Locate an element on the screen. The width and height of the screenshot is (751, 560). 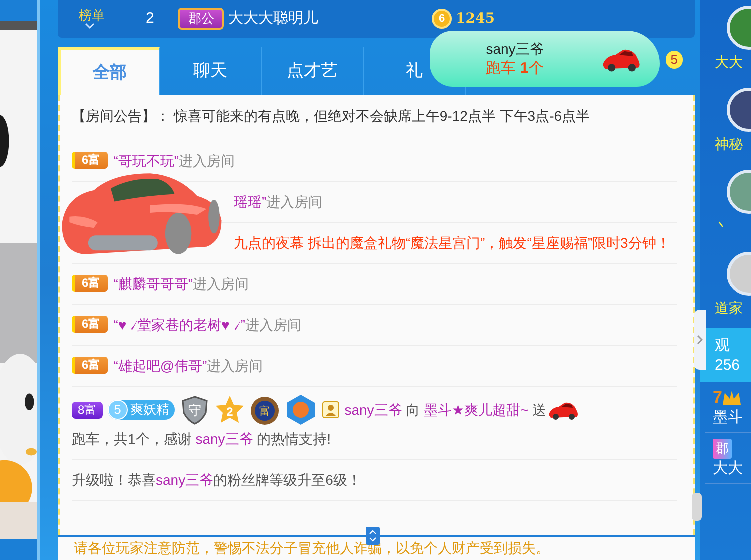
username: 大大大聪明儿 is located at coordinates (273, 18).